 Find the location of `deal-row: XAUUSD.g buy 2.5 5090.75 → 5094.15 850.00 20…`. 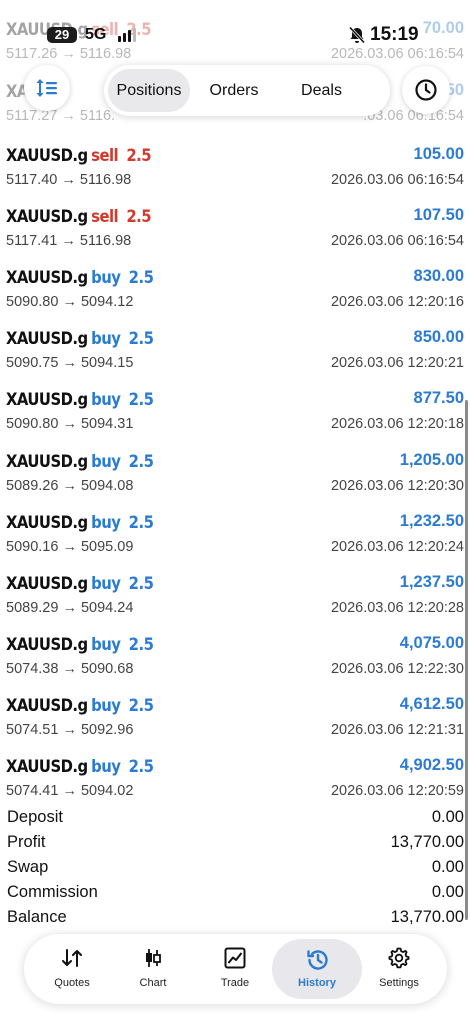

deal-row: XAUUSD.g buy 2.5 5090.75 → 5094.15 850.00 20… is located at coordinates (235, 347).